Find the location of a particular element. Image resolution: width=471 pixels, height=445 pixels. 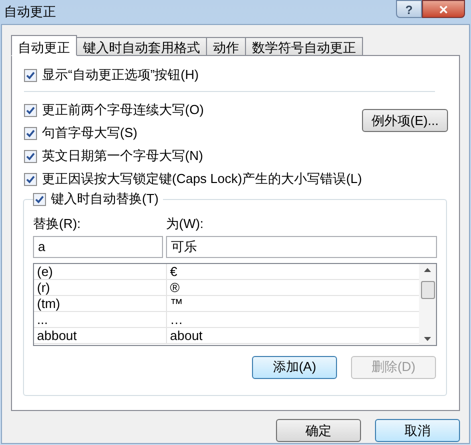

table-cell: abbout is located at coordinates (100, 335).